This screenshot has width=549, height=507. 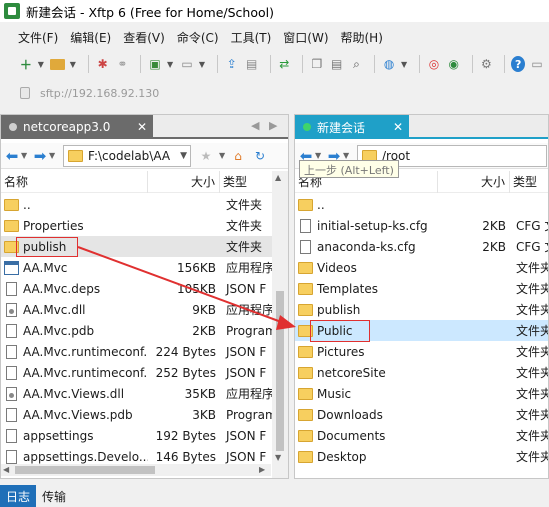 I want to click on file-name: AA.Mvc.pdb, so click(x=59, y=330).